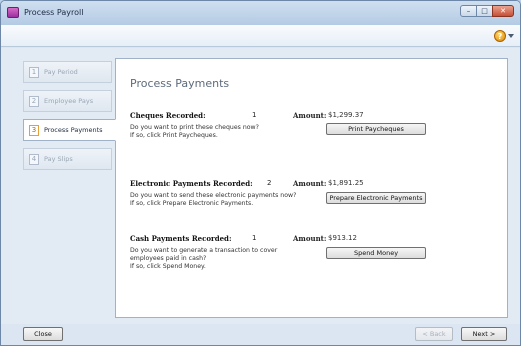 The image size is (521, 346). I want to click on cheques-recorded-label: Cheques Recorded:, so click(168, 115).